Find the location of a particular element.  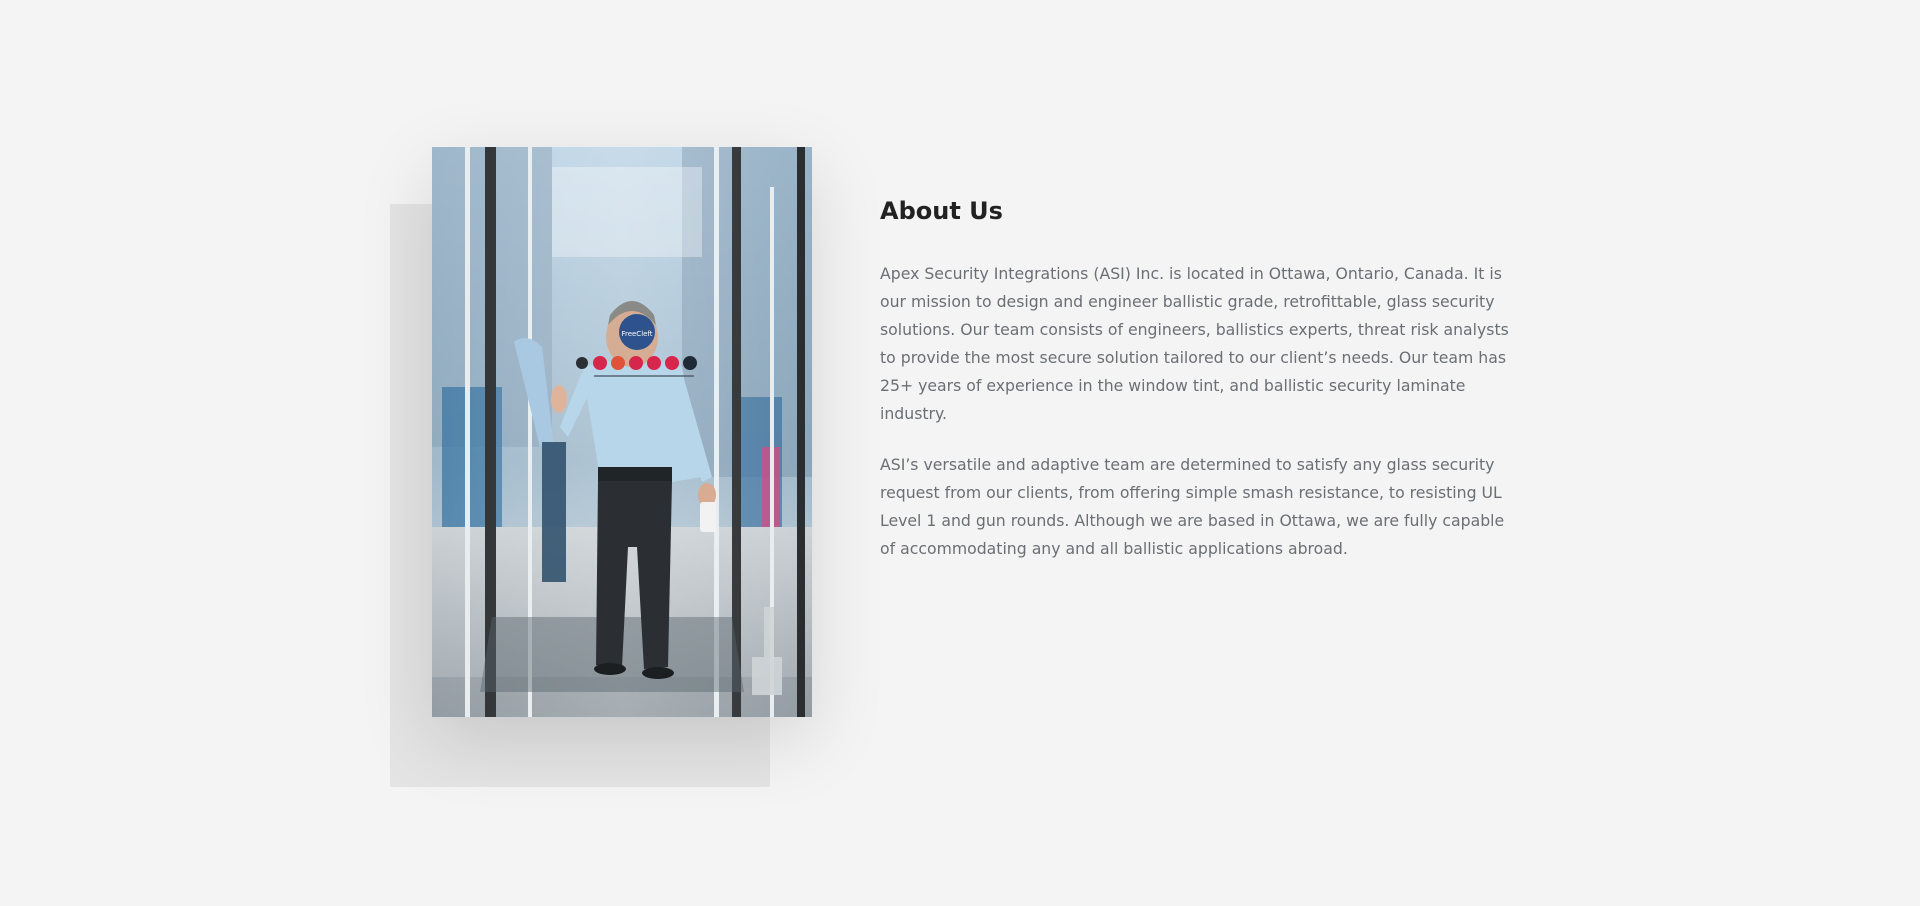

about-heading: About Us is located at coordinates (941, 211).